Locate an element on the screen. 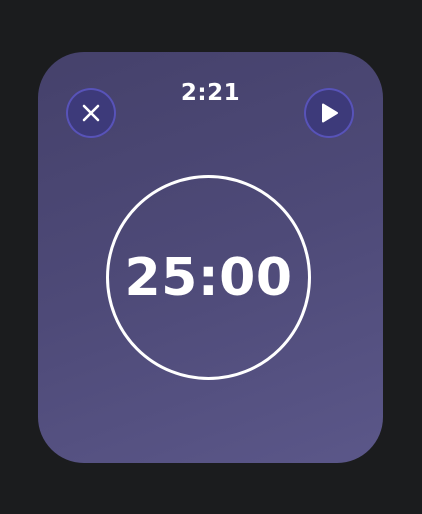  close-icon is located at coordinates (91, 113).